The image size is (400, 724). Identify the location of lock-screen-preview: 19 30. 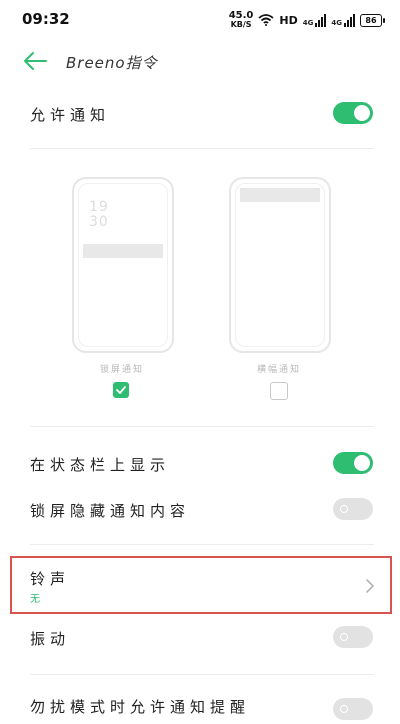
(123, 265).